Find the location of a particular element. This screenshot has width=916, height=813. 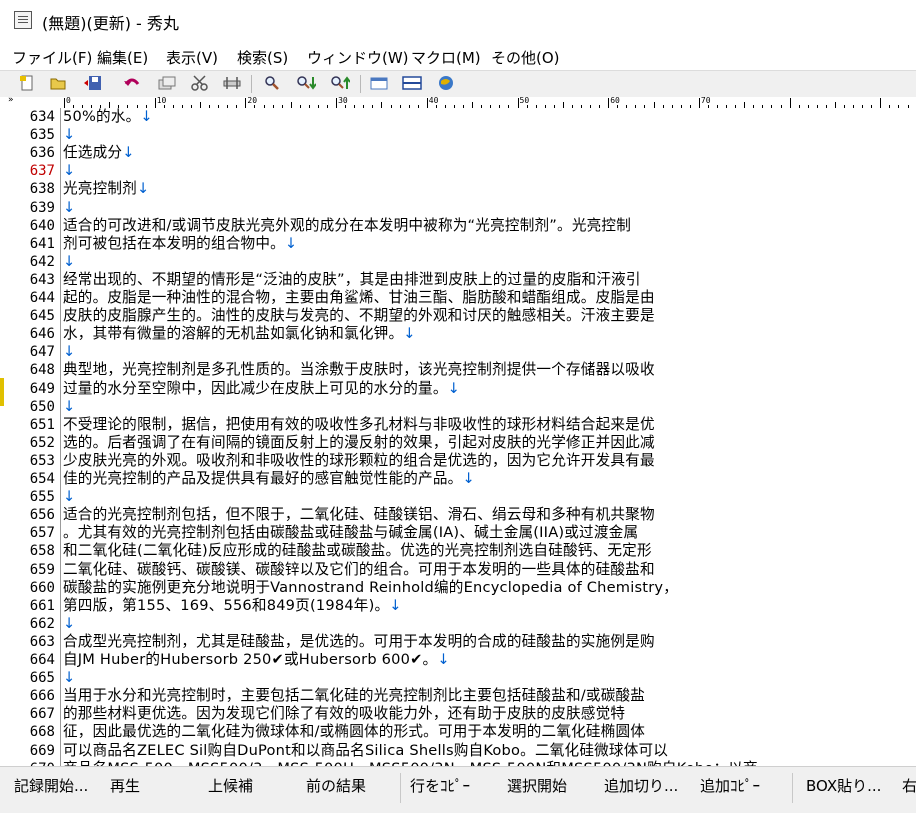

function-key-12: 右 is located at coordinates (909, 785).